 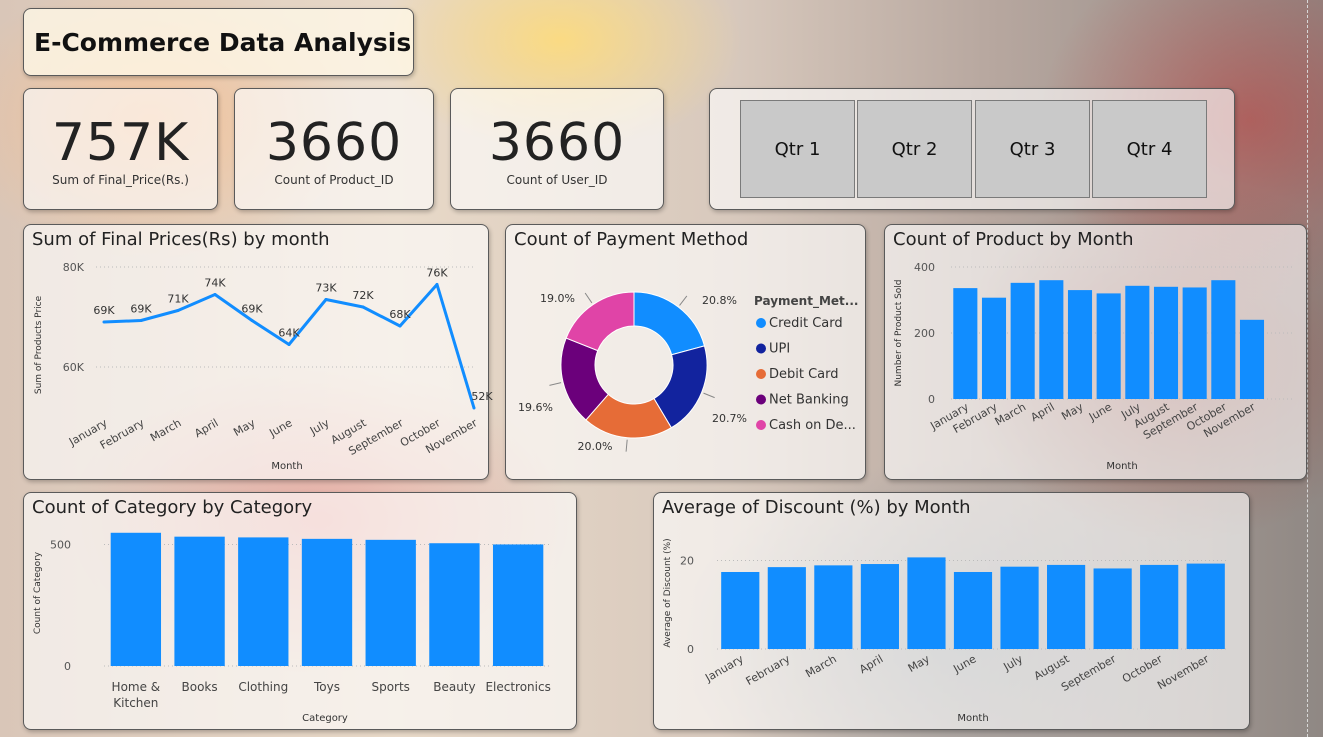 What do you see at coordinates (39, 344) in the screenshot?
I see `y-axis-label: Sum of Products Price` at bounding box center [39, 344].